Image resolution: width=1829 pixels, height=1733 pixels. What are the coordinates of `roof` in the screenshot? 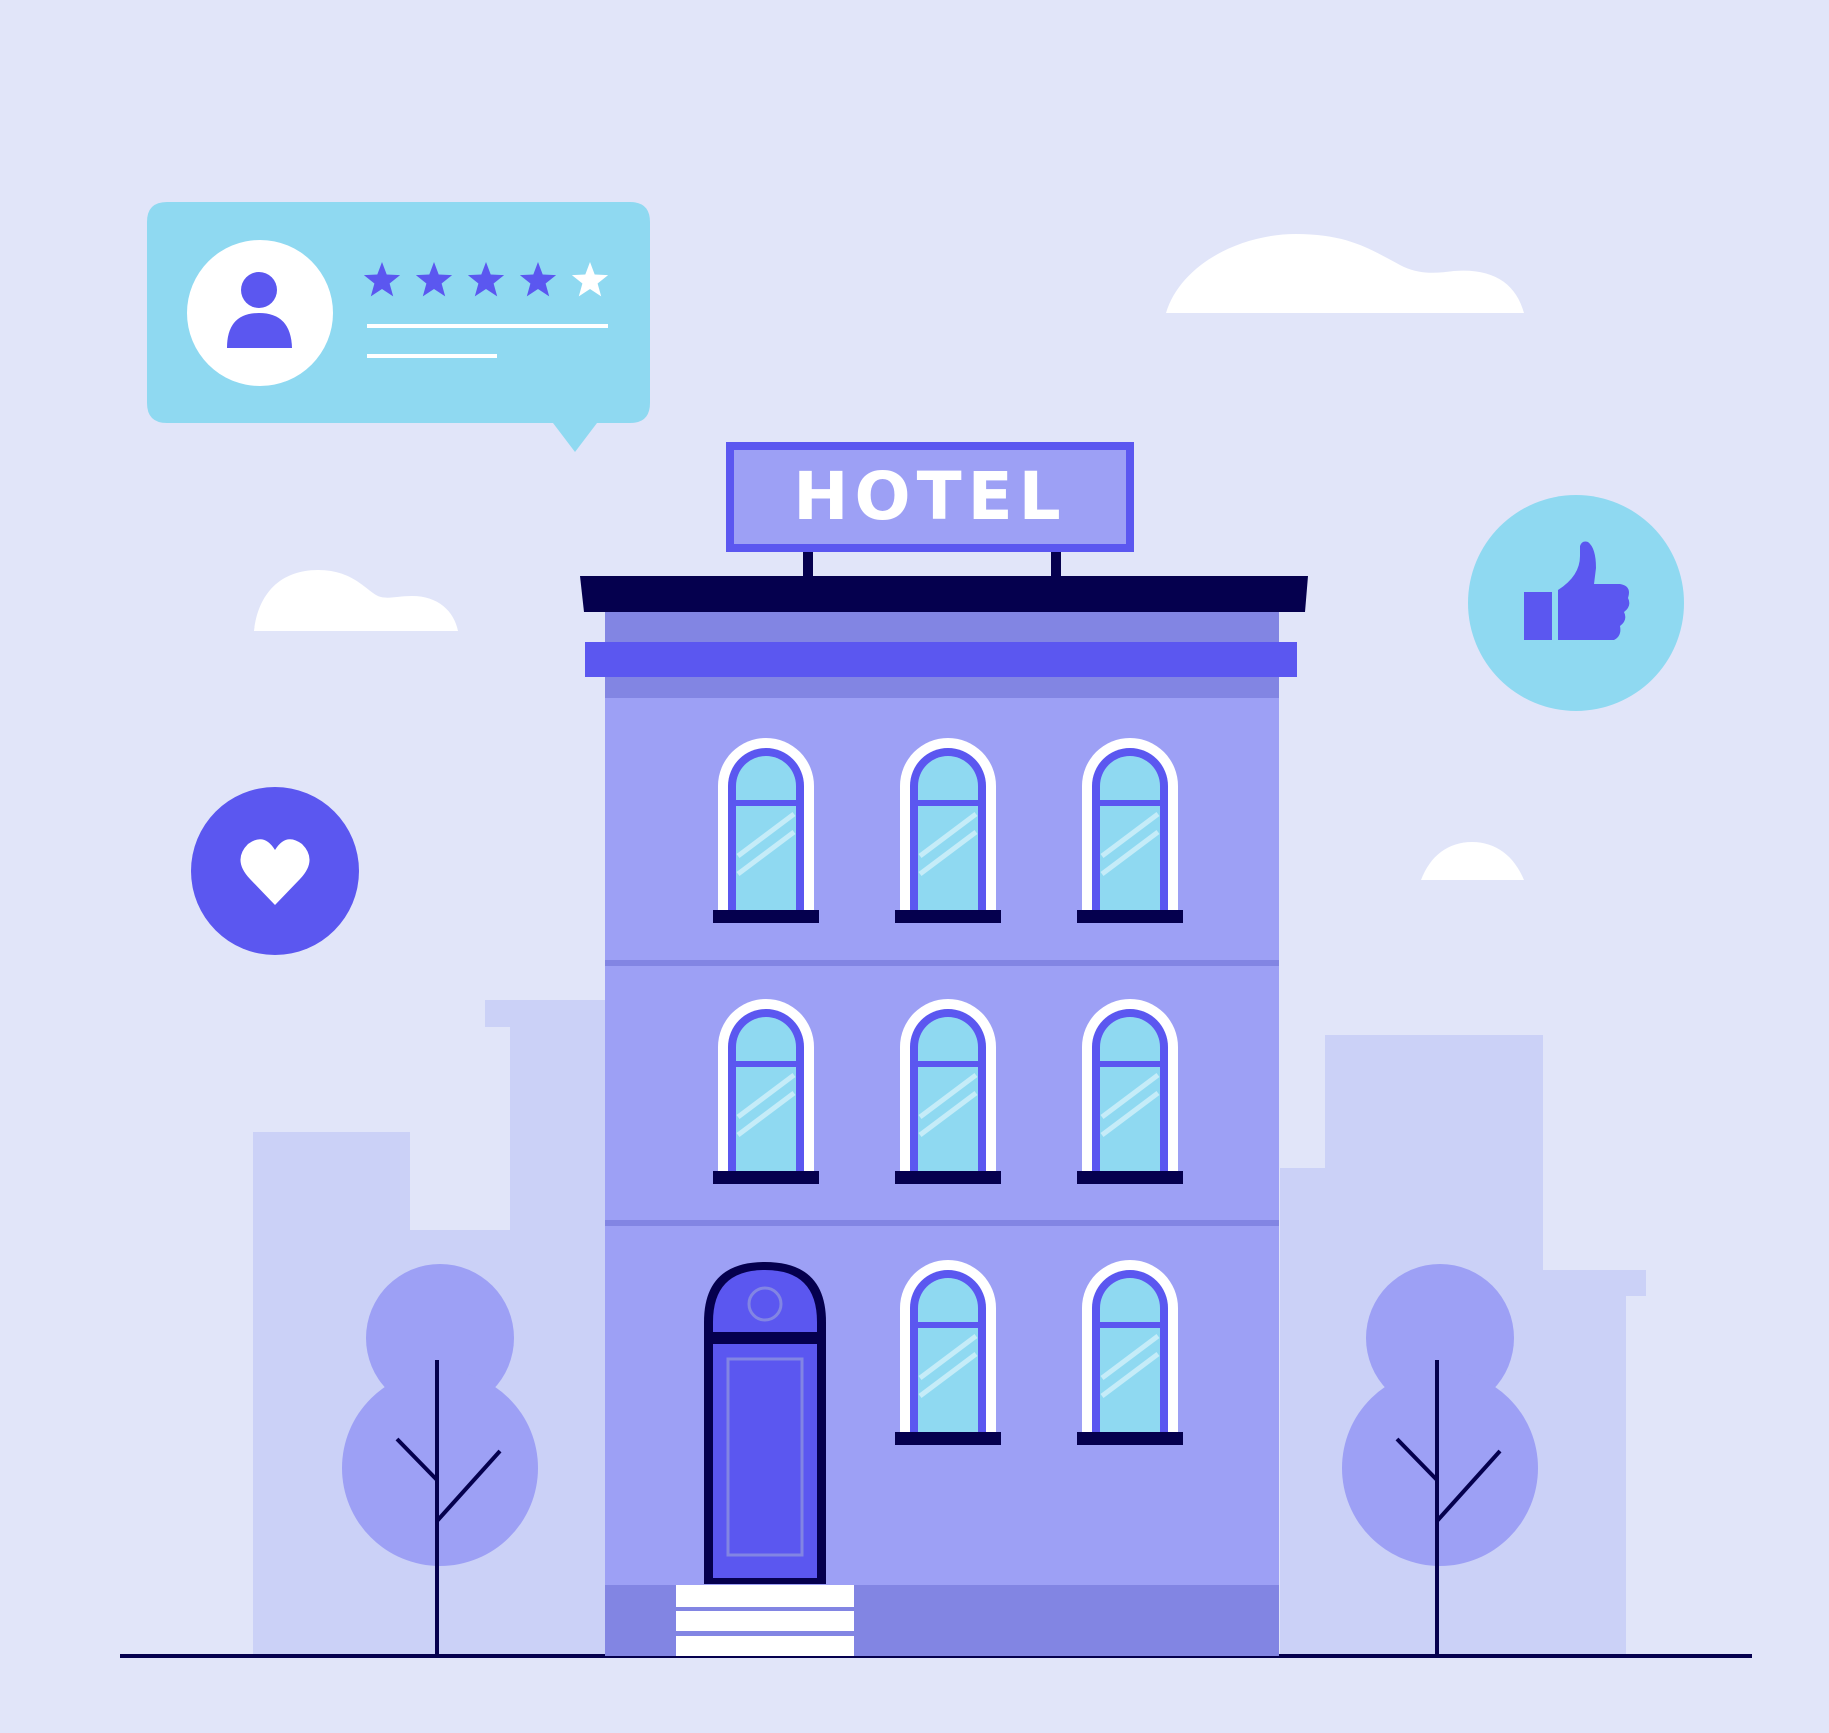 It's located at (944, 594).